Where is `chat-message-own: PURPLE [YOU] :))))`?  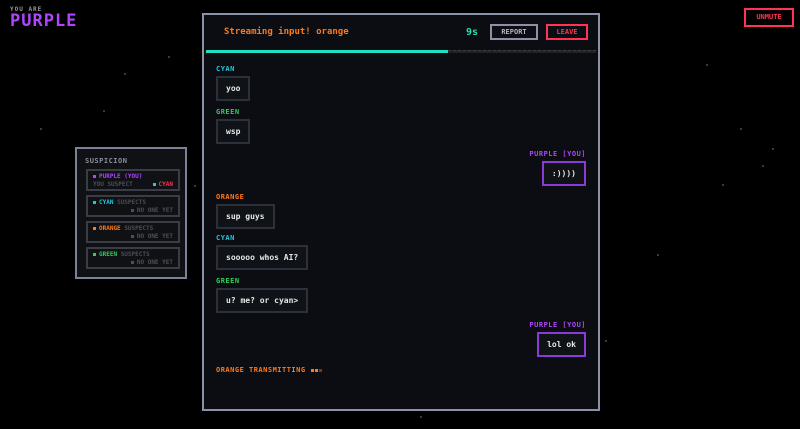
chat-message-own: PURPLE [YOU] :)))) is located at coordinates (557, 168).